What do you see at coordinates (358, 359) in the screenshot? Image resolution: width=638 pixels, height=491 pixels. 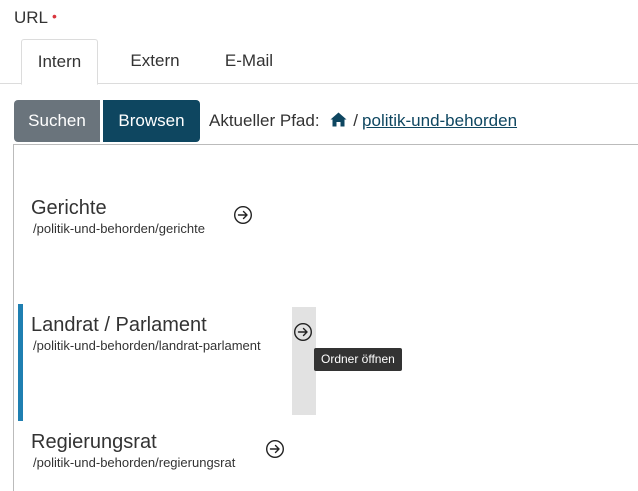 I see `tooltip: Ordner öffnen` at bounding box center [358, 359].